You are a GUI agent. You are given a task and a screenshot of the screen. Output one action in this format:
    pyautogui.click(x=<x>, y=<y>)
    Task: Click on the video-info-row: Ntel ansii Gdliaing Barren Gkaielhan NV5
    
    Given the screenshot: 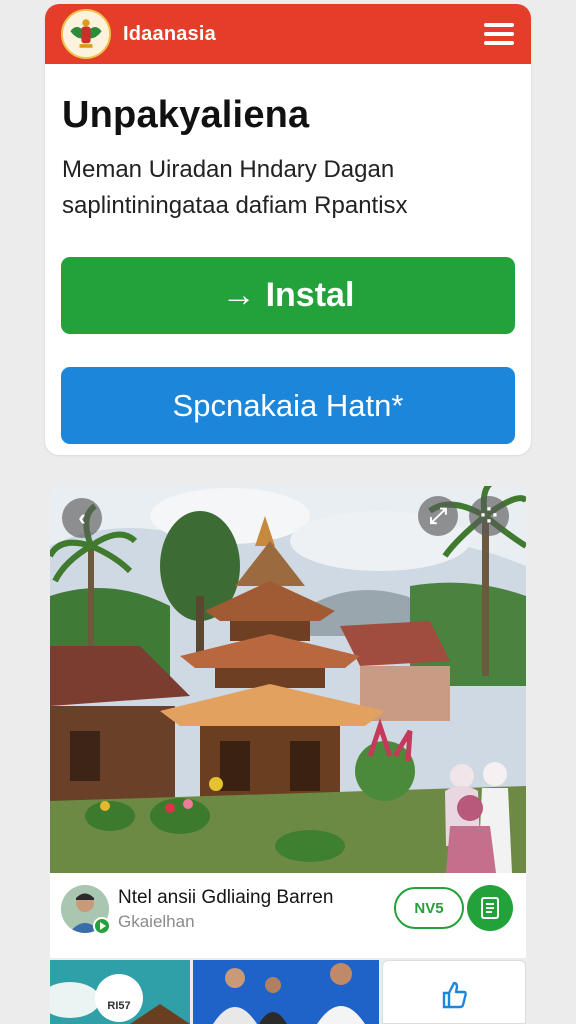 What is the action you would take?
    pyautogui.click(x=288, y=915)
    